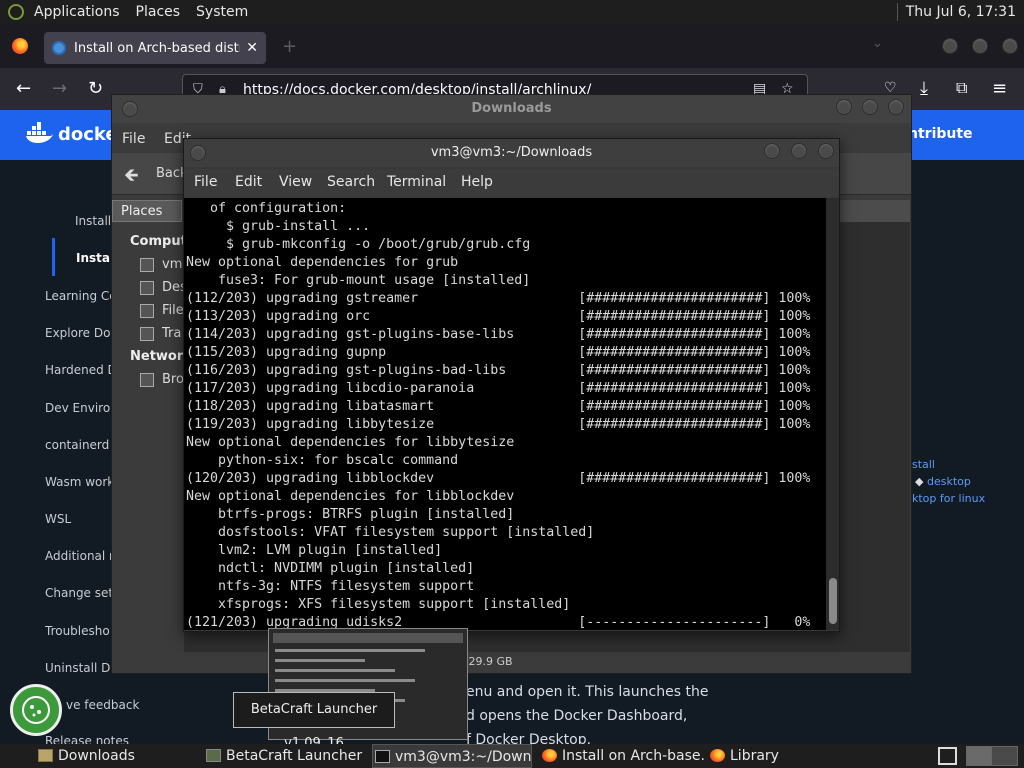 Image resolution: width=1024 pixels, height=768 pixels. I want to click on fm-place-browse-network: Bro, so click(173, 379).